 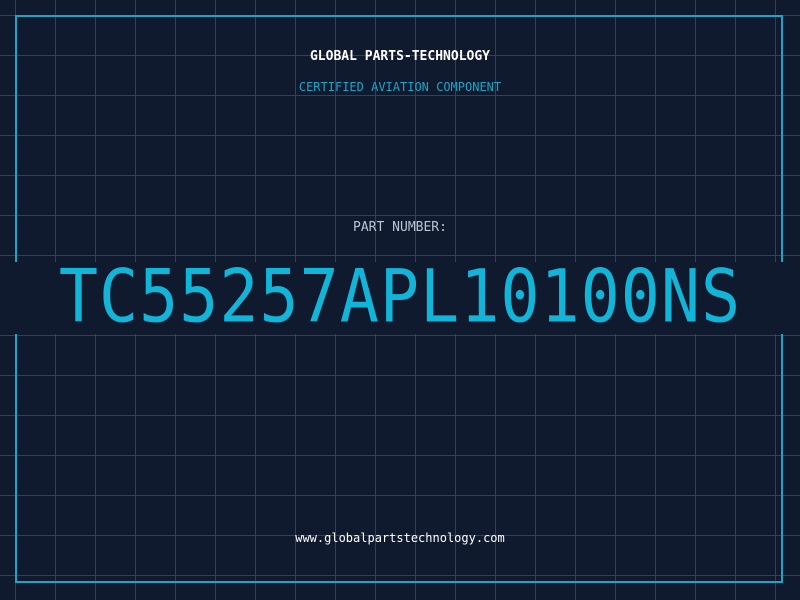 I want to click on company-name: GLOBAL PARTS-TECHNOLOGY, so click(x=399, y=56).